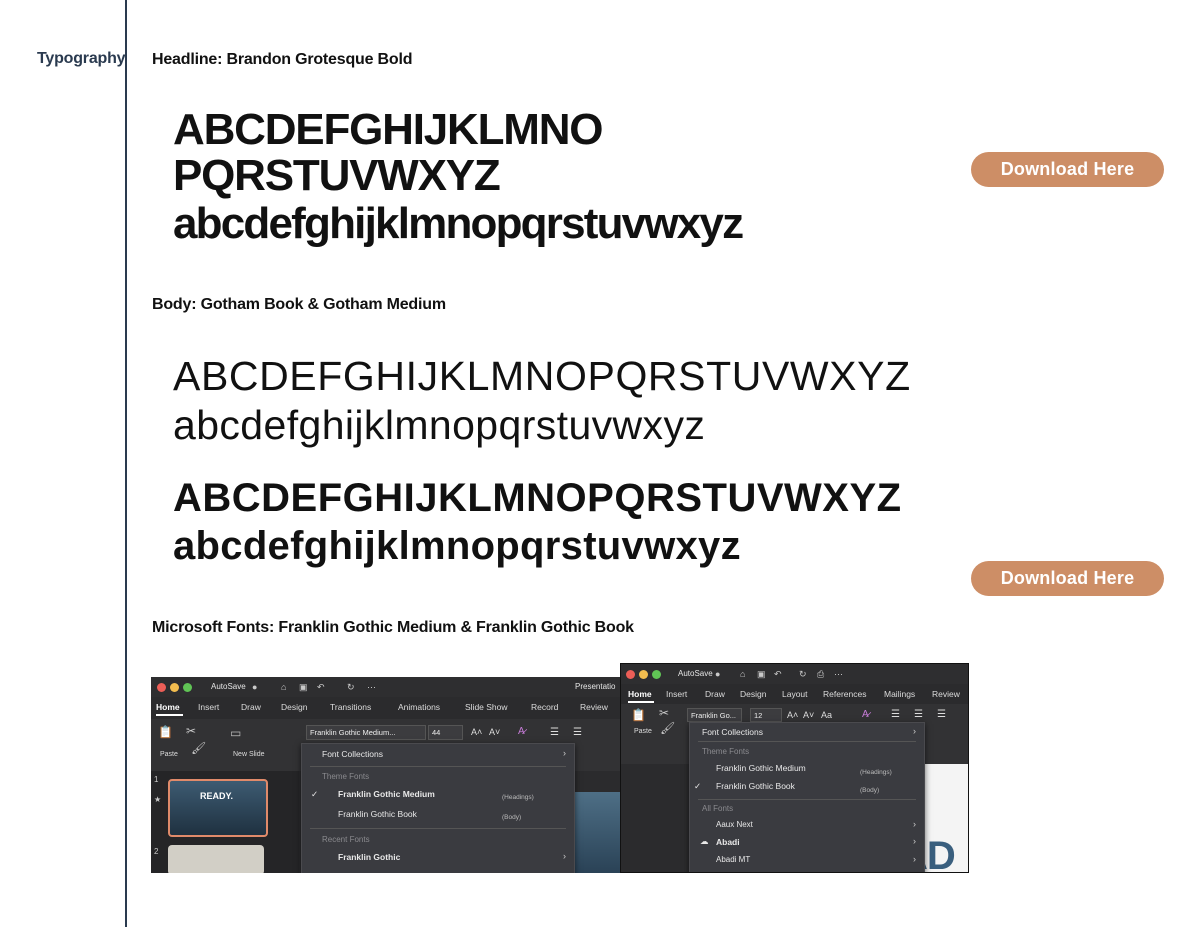  What do you see at coordinates (641, 702) in the screenshot?
I see `active-tab-indicator` at bounding box center [641, 702].